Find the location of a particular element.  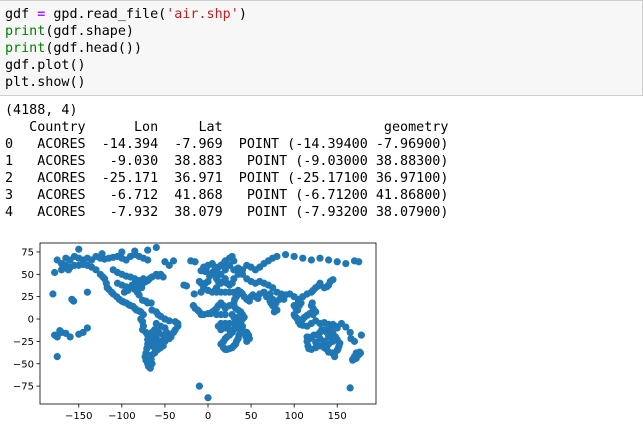

x-tick-label: 0 is located at coordinates (208, 416).